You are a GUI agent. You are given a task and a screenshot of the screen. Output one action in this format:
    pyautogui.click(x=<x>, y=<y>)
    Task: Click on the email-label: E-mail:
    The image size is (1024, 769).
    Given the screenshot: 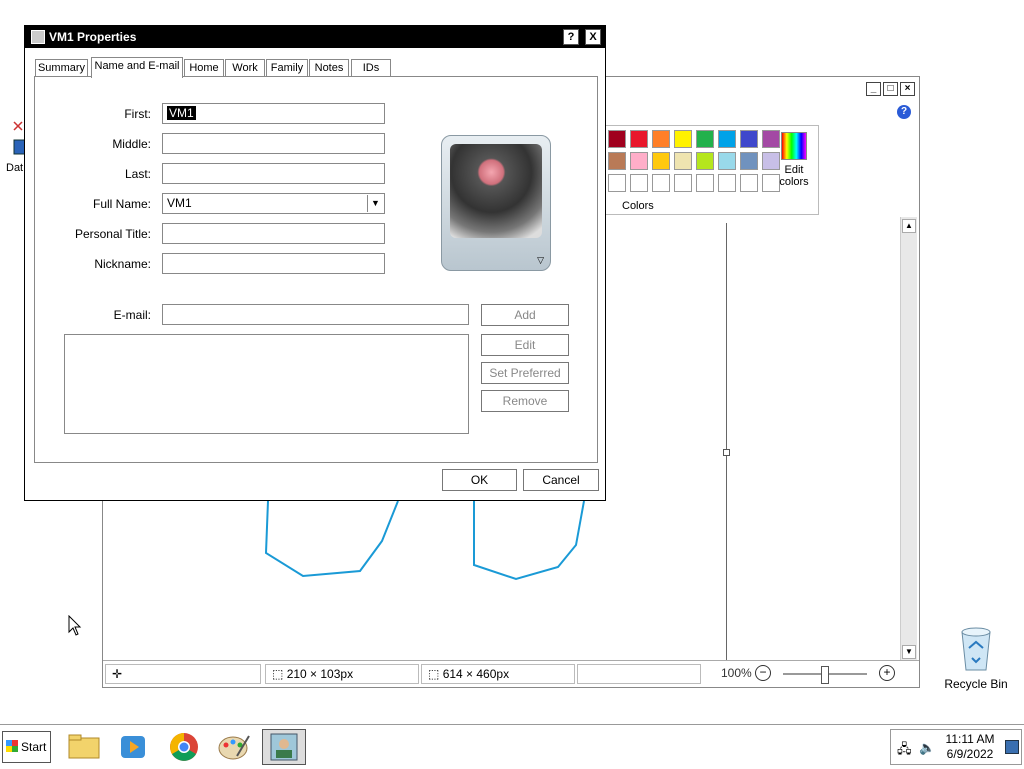 What is the action you would take?
    pyautogui.click(x=132, y=315)
    